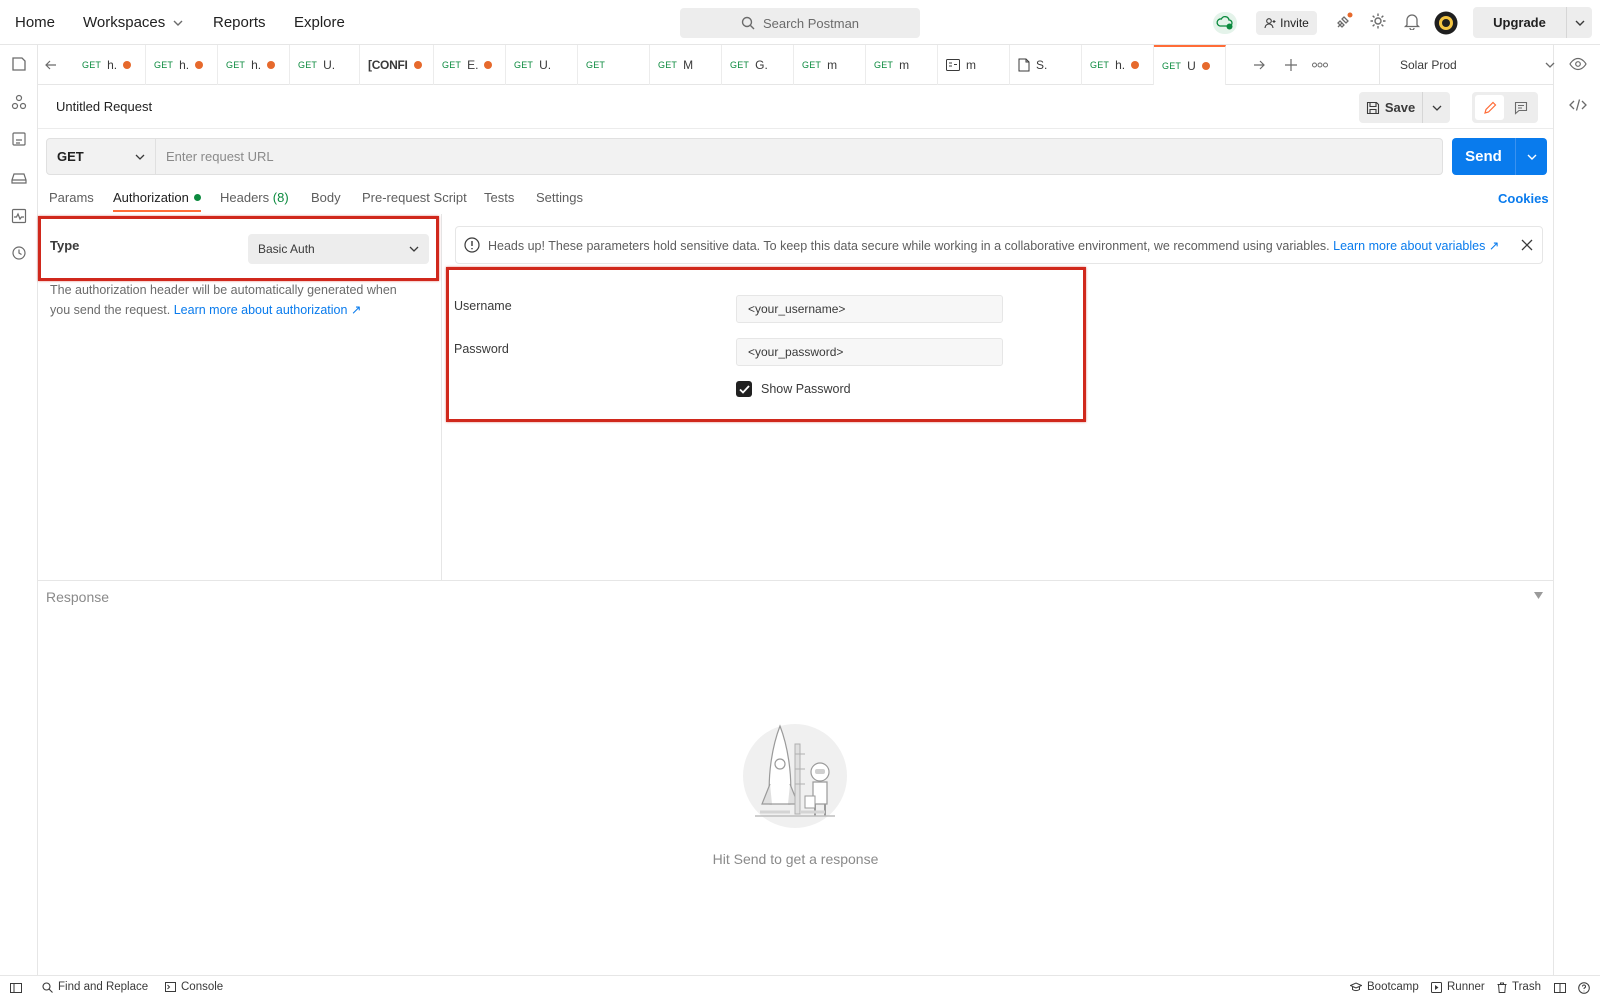 The height and width of the screenshot is (1000, 1600). I want to click on username-input, so click(869, 309).